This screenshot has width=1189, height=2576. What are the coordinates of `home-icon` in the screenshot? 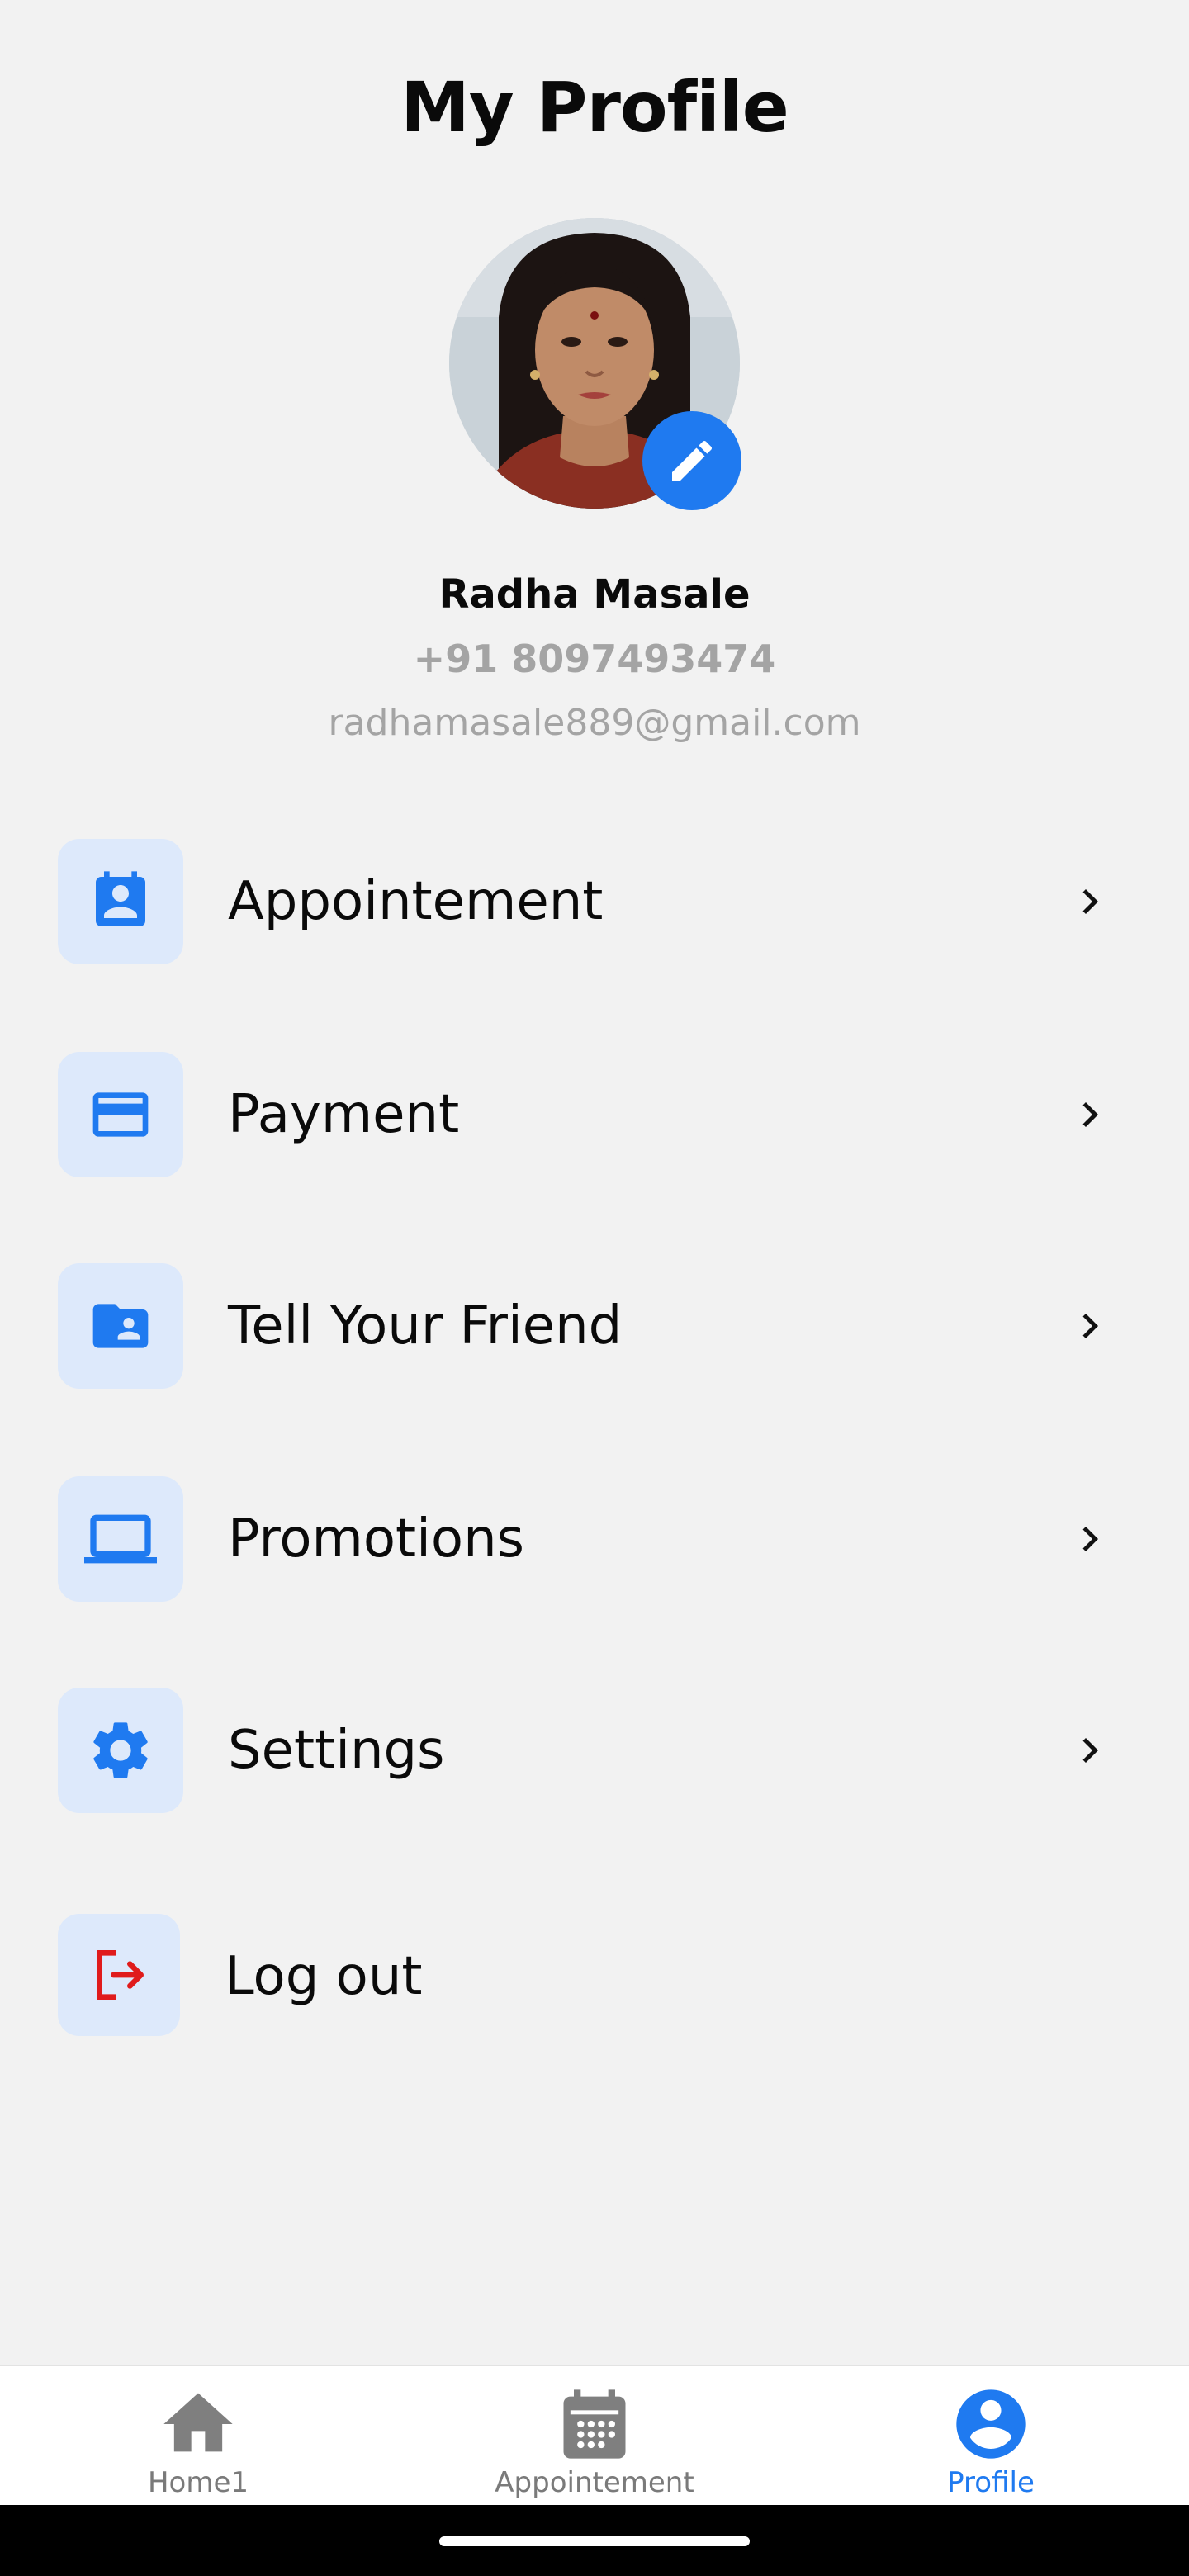 It's located at (198, 2422).